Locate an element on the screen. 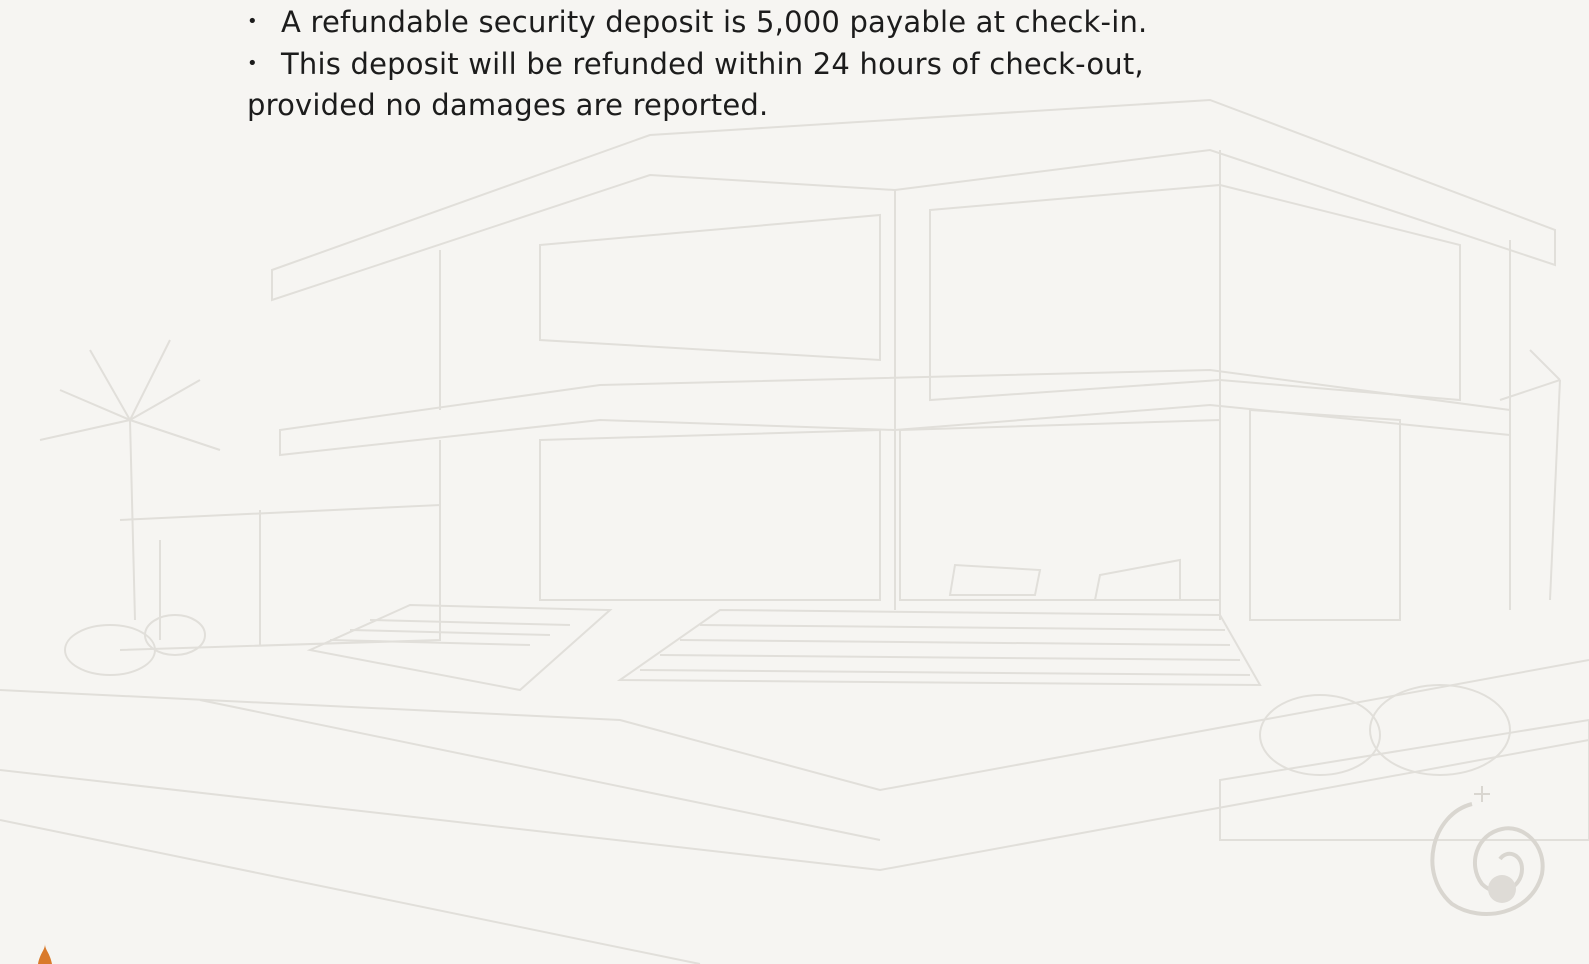 The image size is (1589, 964). flame-icon is located at coordinates (45, 954).